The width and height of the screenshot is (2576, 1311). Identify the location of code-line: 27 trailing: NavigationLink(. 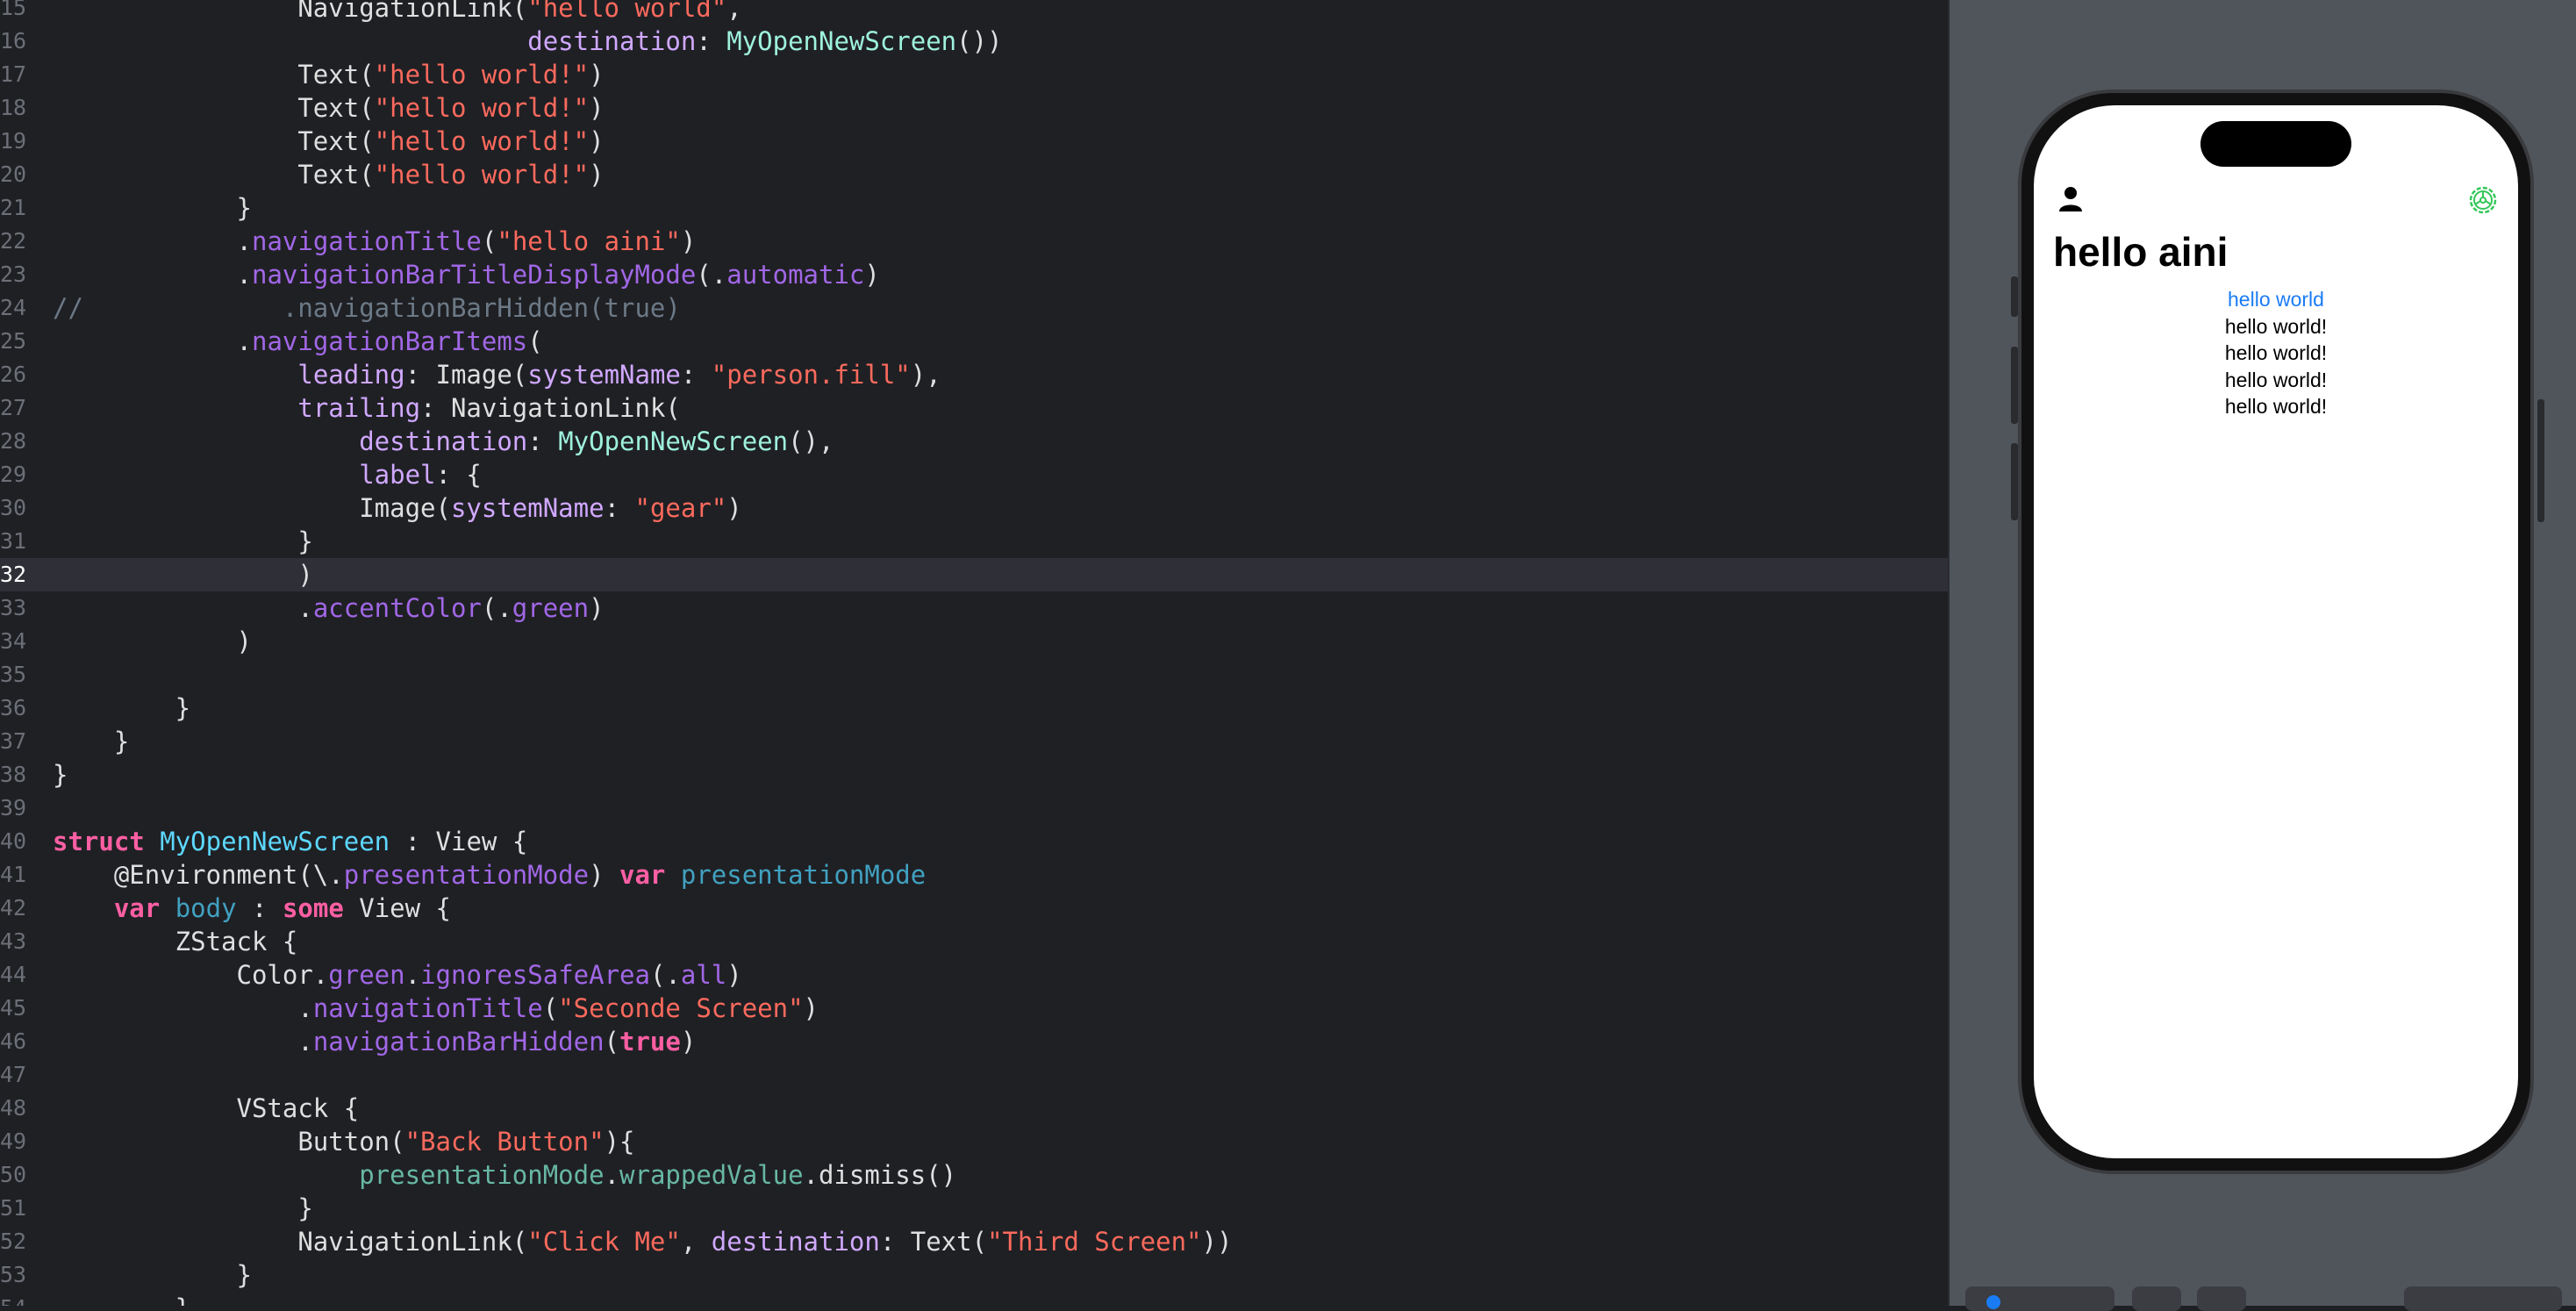
(974, 408).